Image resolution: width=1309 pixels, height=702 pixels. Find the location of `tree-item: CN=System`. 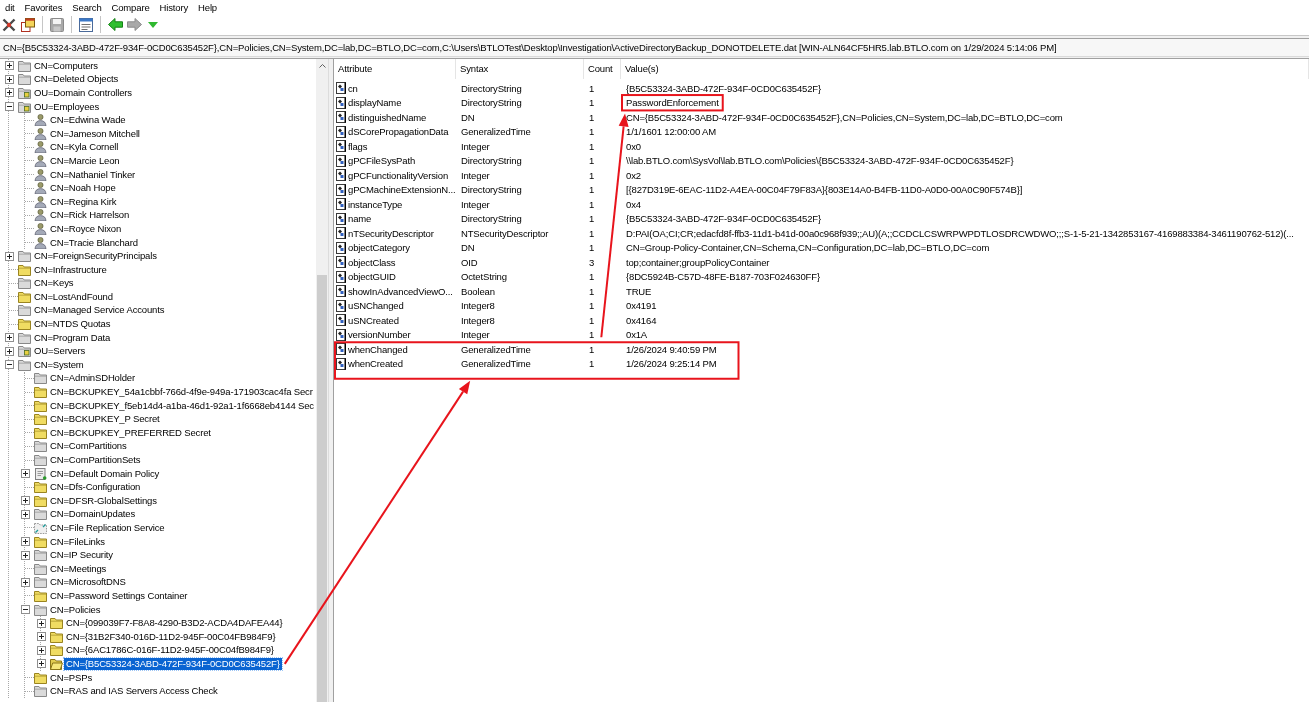

tree-item: CN=System is located at coordinates (59, 364).